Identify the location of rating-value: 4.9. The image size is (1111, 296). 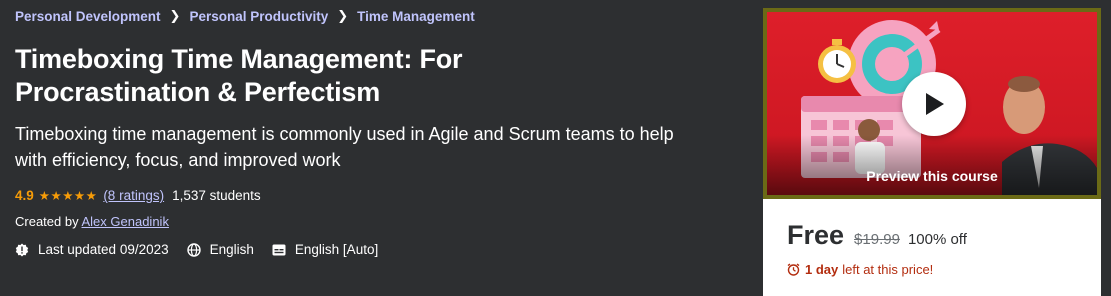
(24, 196).